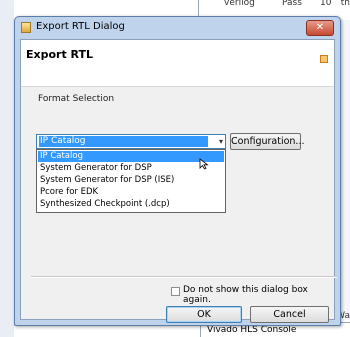 The width and height of the screenshot is (350, 337). Describe the element at coordinates (26, 27) in the screenshot. I see `app-icon` at that location.